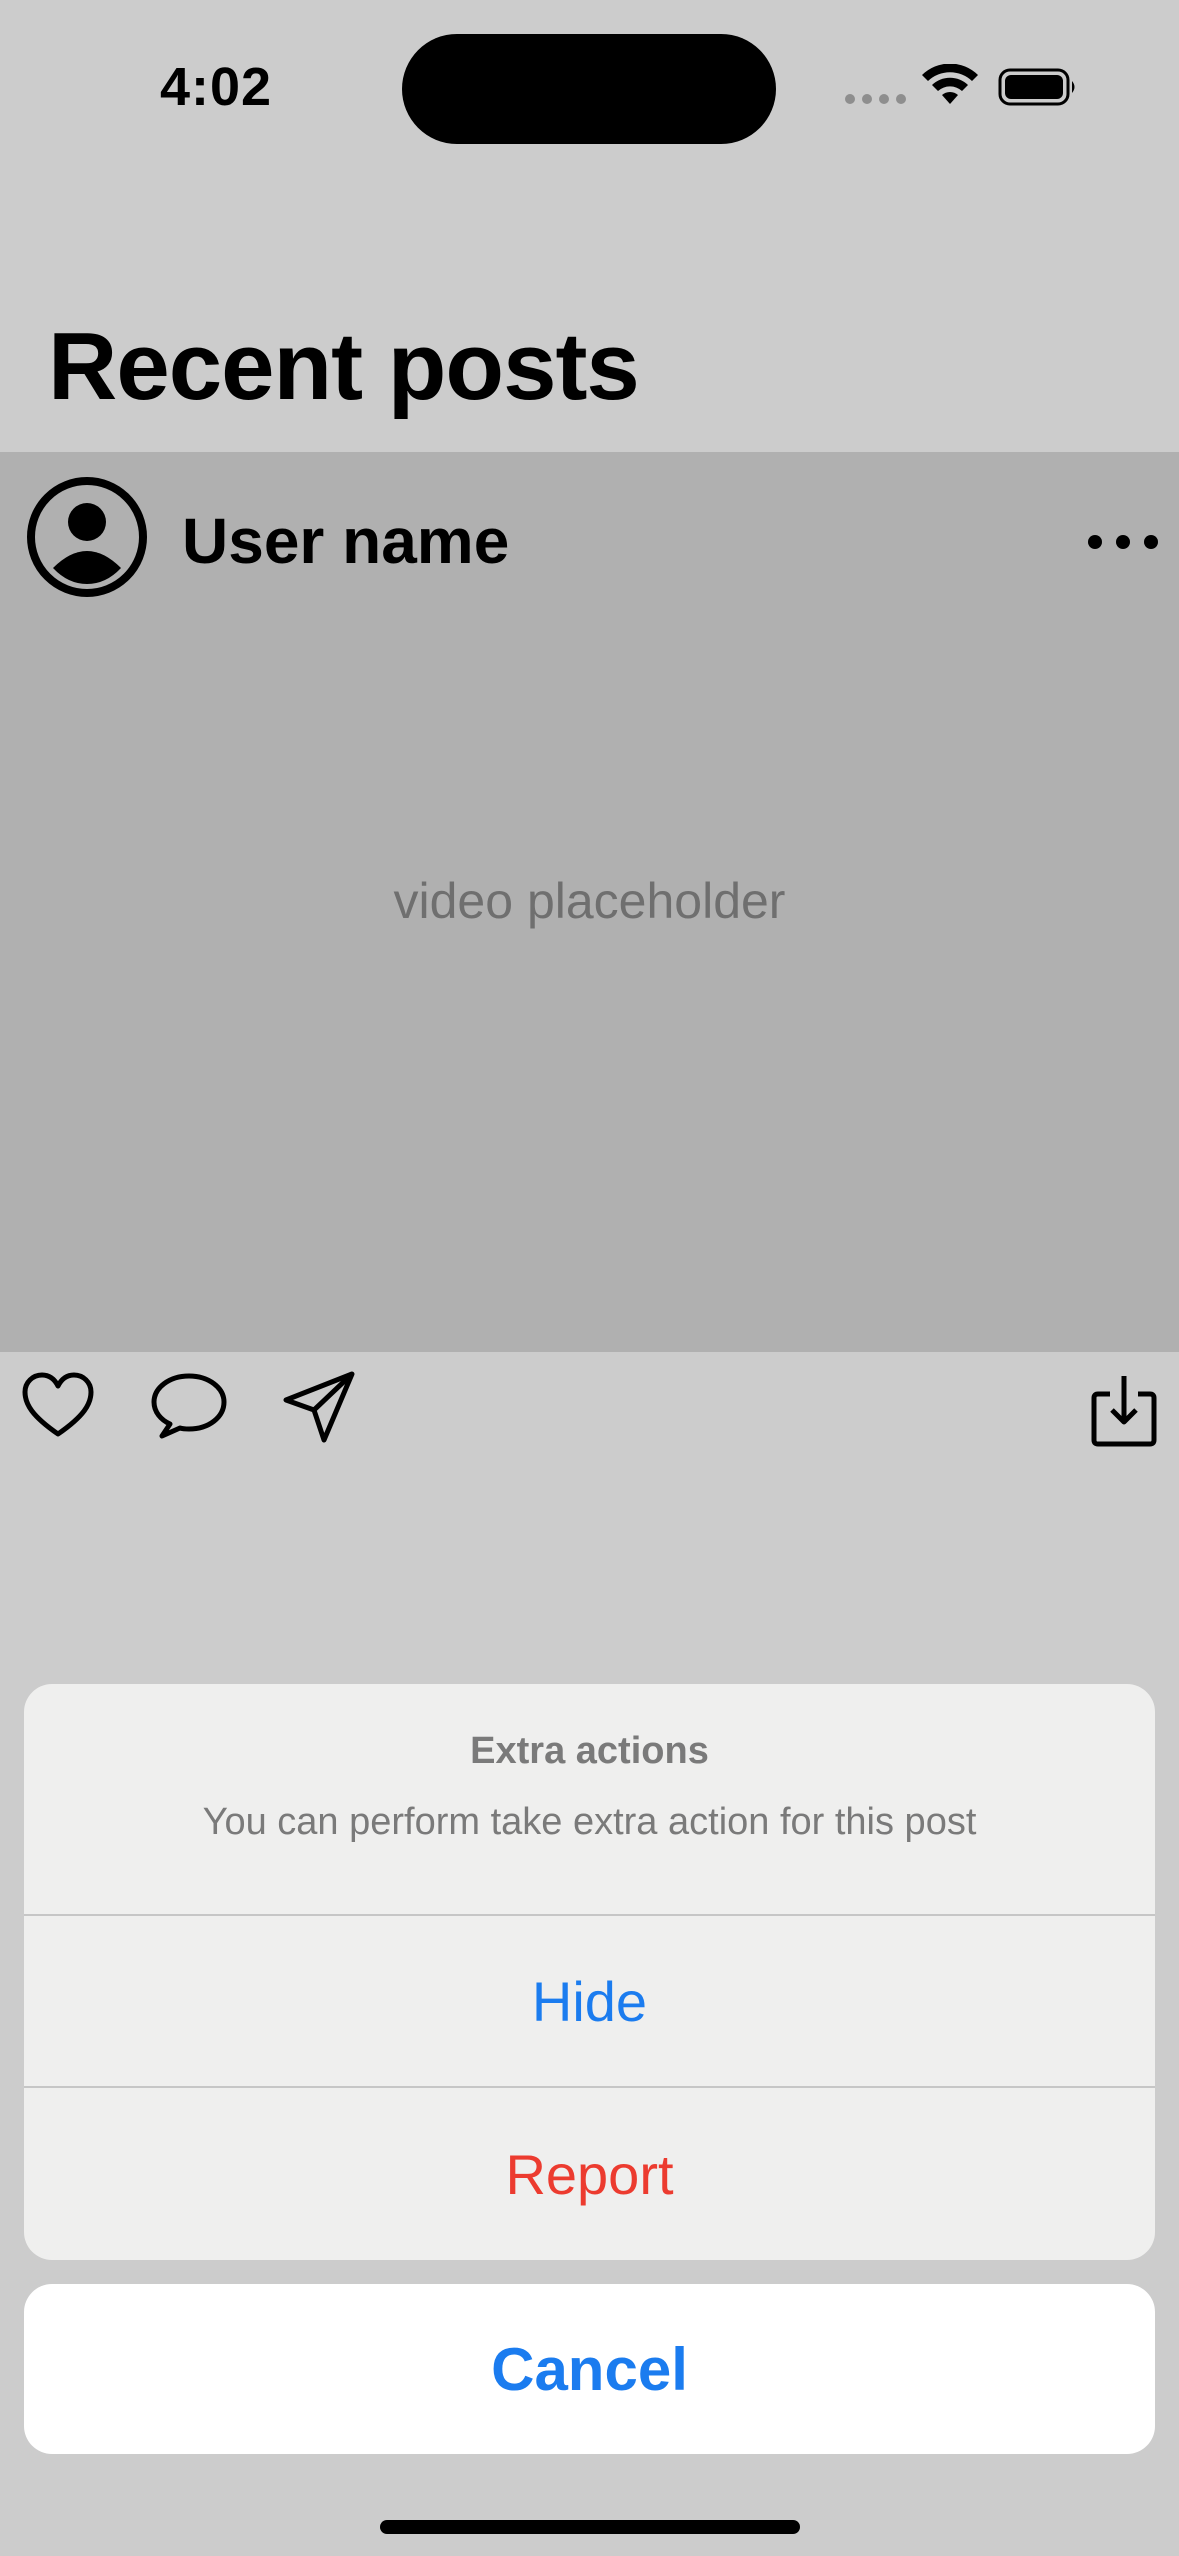  I want to click on battery-icon, so click(1036, 87).